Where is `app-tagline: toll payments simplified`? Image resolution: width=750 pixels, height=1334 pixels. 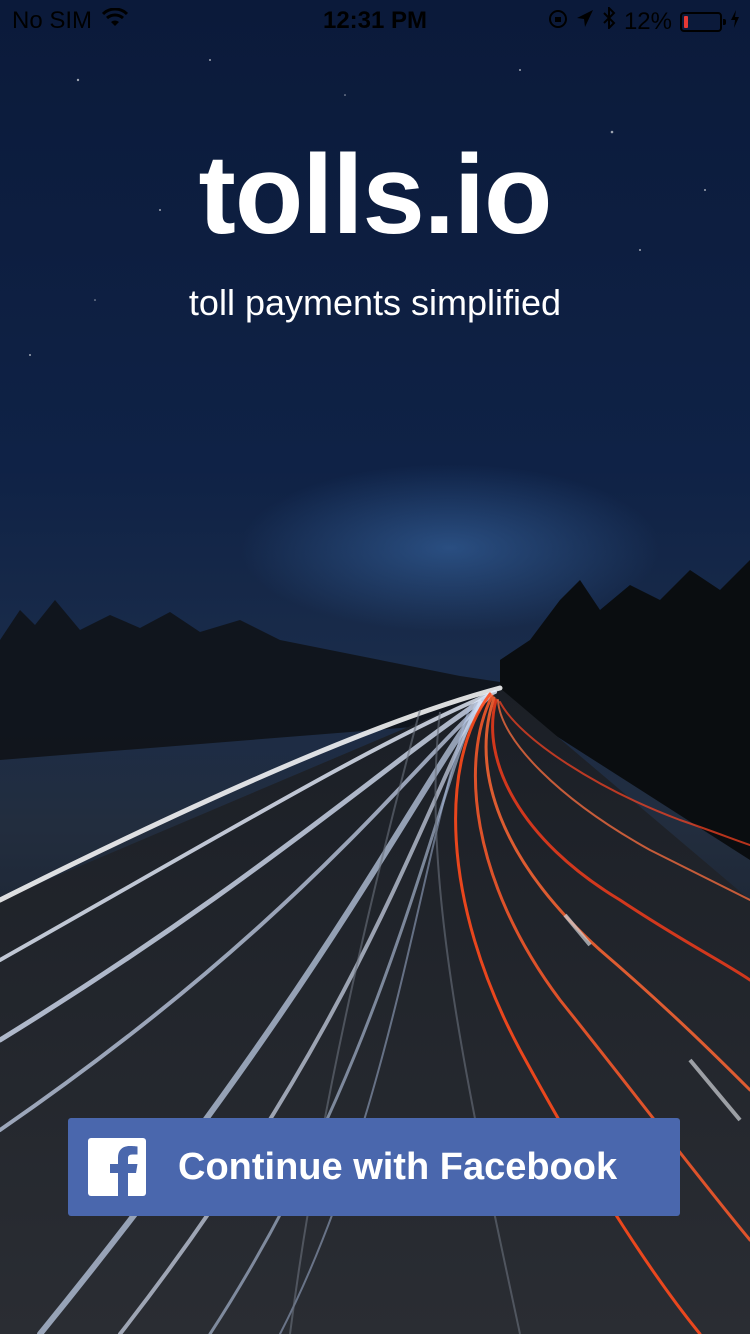
app-tagline: toll payments simplified is located at coordinates (375, 302).